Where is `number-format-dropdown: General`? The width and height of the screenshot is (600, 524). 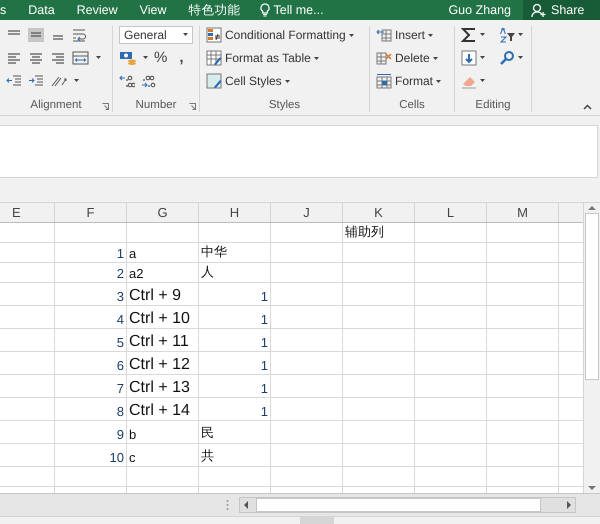
number-format-dropdown: General is located at coordinates (156, 35).